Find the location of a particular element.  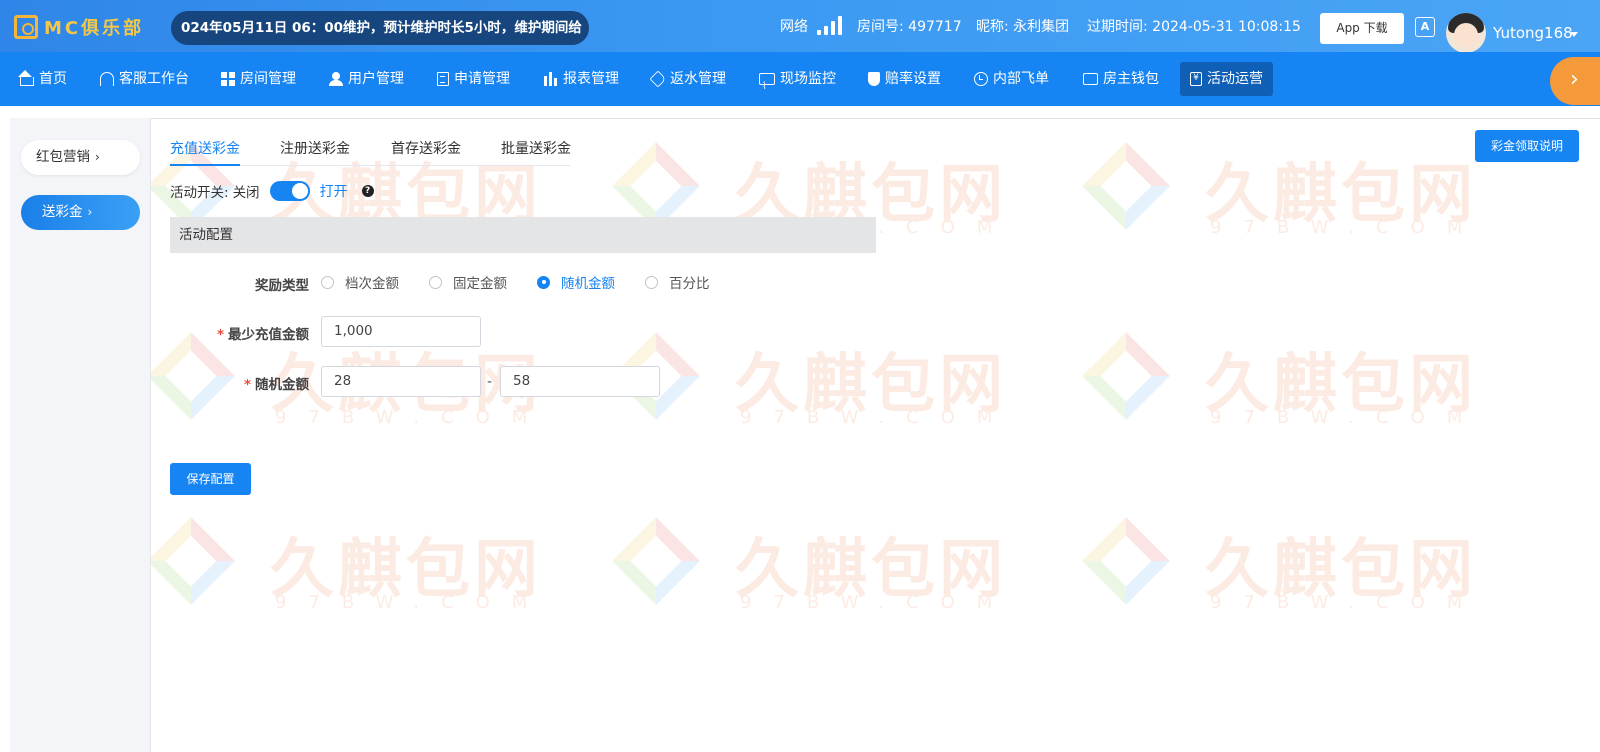

bonus-instructions-button: 彩金领取说明 is located at coordinates (1527, 146).